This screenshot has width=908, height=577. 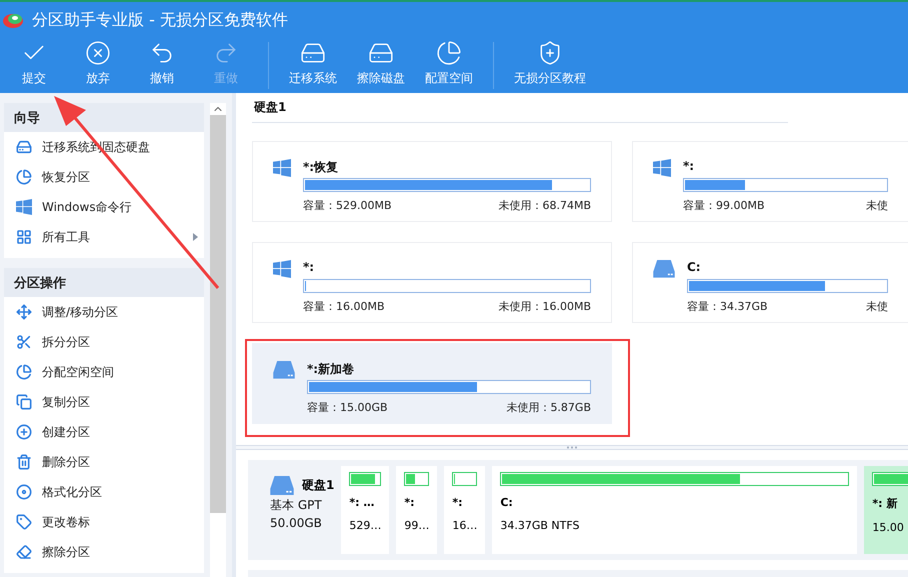 What do you see at coordinates (675, 510) in the screenshot?
I see `partition-block: C: 34.37GB NTFS` at bounding box center [675, 510].